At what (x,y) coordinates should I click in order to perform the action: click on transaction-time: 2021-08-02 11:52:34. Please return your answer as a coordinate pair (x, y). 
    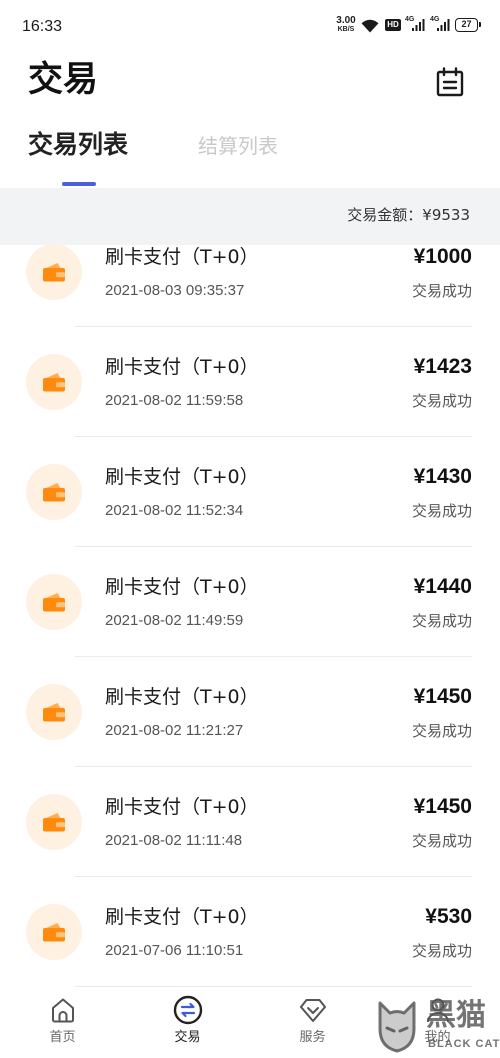
    Looking at the image, I should click on (174, 510).